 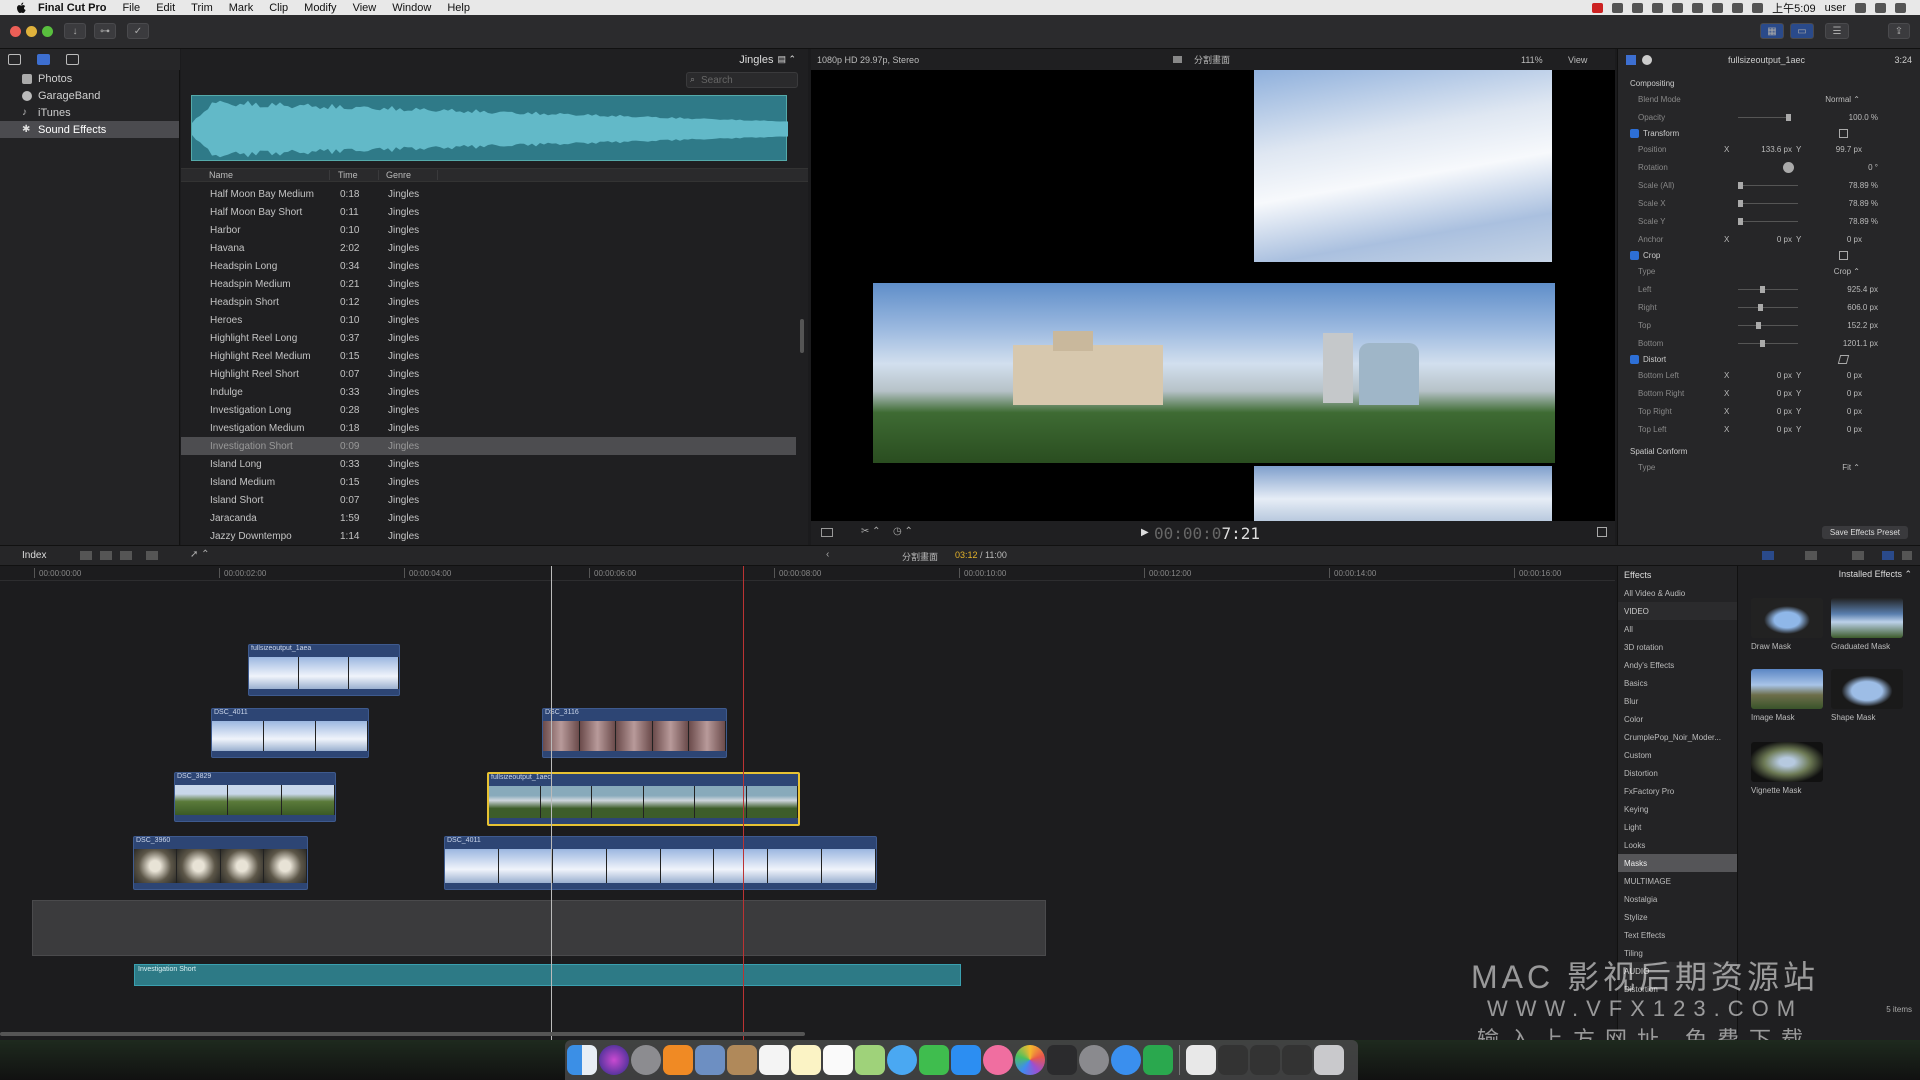 I want to click on select-tool-icon: ➚ ⌃, so click(x=200, y=554).